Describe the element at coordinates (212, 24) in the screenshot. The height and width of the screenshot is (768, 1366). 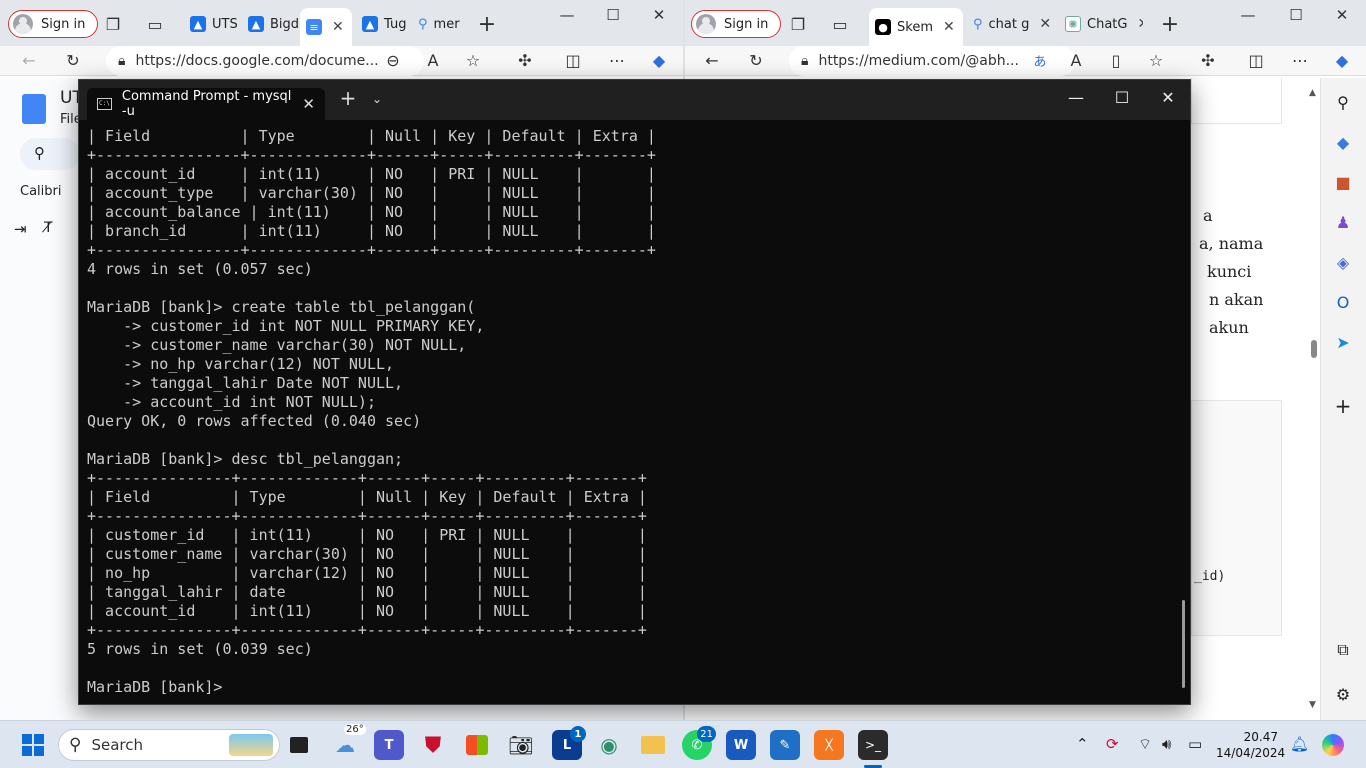
I see `tab-uts: ▲ UTS` at that location.